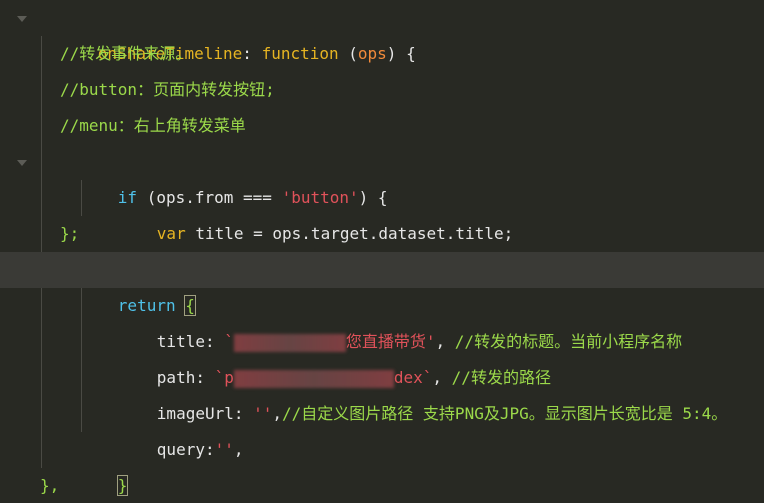 The image size is (764, 503). What do you see at coordinates (382, 126) in the screenshot?
I see `code-line: //menu：右上角转发菜单` at bounding box center [382, 126].